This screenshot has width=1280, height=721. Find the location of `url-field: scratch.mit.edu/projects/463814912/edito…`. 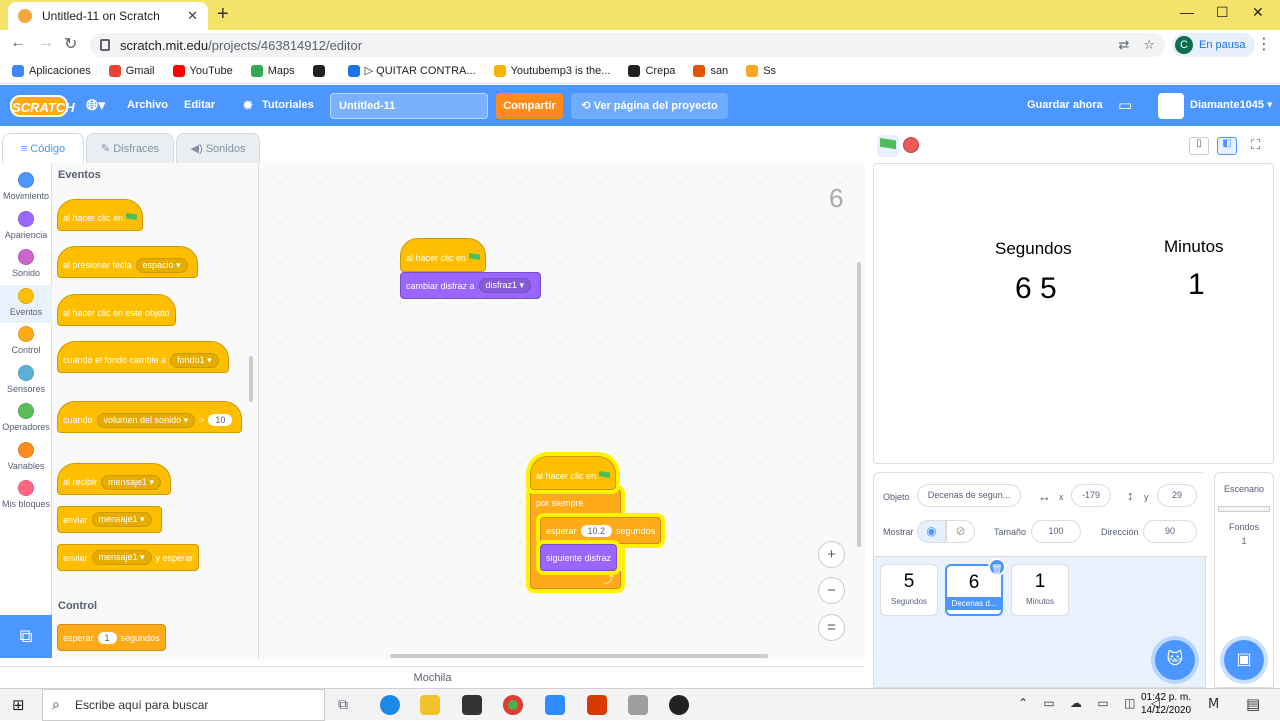

url-field: scratch.mit.edu/projects/463814912/edito… is located at coordinates (627, 45).